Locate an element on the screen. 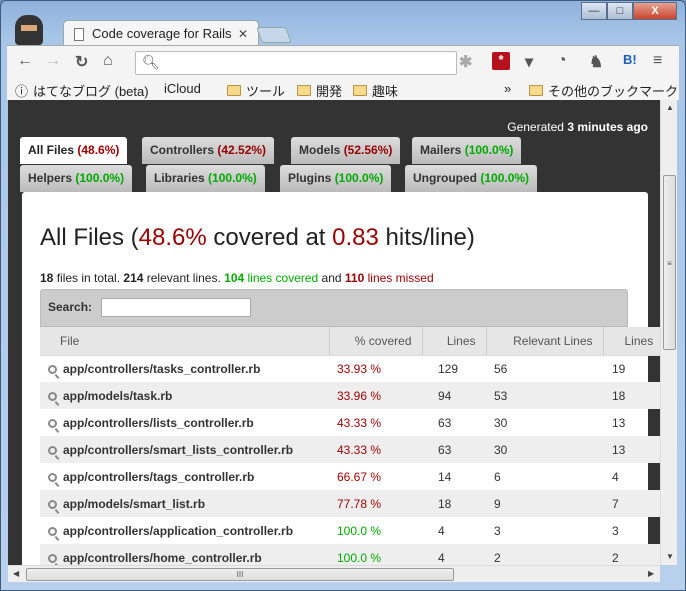  tab-mailers: Mailers (100.0%) is located at coordinates (467, 150).